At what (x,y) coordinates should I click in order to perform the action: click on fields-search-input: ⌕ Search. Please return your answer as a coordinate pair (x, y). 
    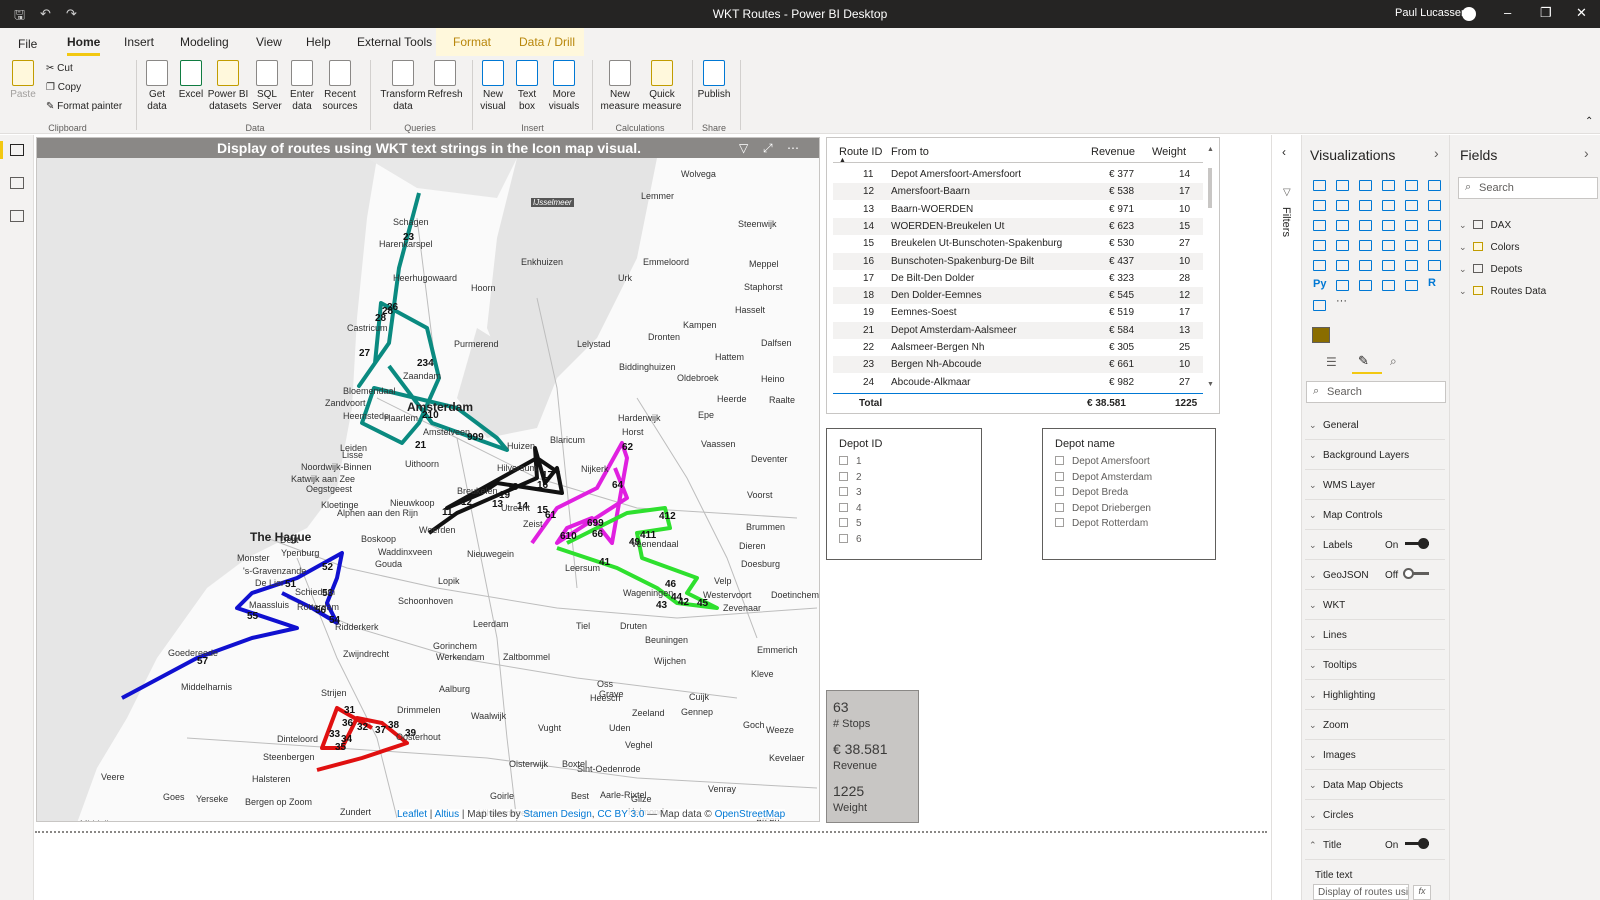
    Looking at the image, I should click on (1528, 188).